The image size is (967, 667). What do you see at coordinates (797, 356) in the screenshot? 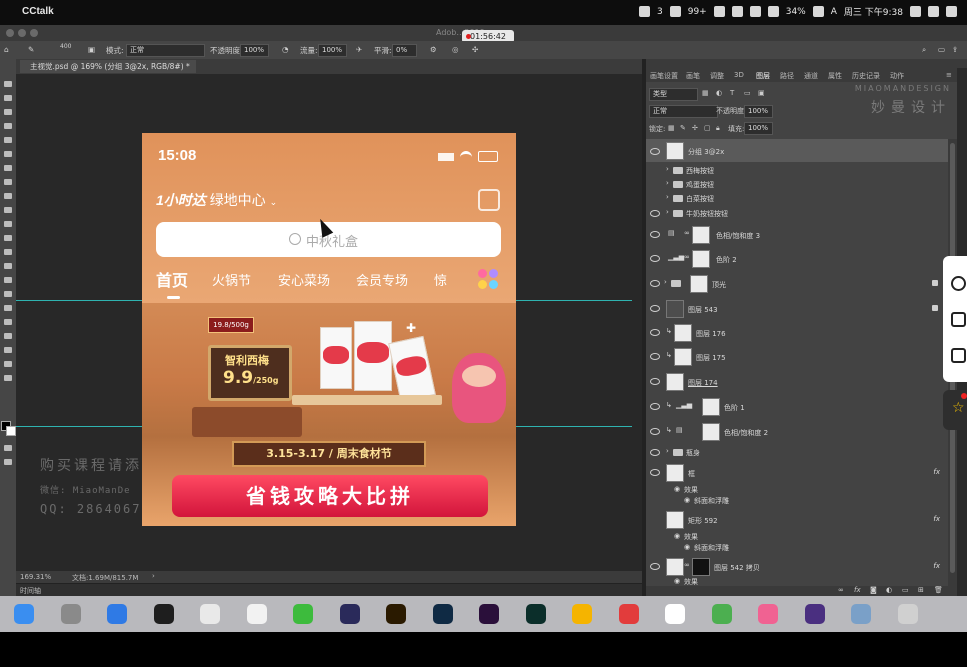
I see `layer-row: ↳ 图层 175` at bounding box center [797, 356].